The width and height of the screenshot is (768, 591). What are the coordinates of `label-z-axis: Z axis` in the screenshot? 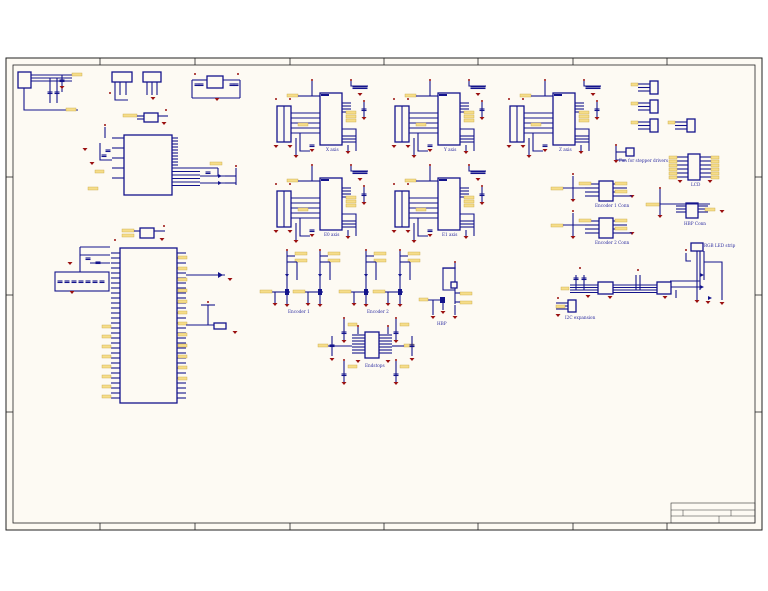 It's located at (565, 149).